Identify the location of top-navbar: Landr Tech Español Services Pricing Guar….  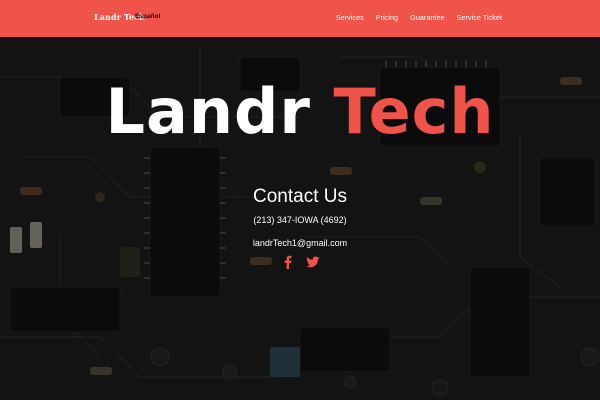
(300, 18).